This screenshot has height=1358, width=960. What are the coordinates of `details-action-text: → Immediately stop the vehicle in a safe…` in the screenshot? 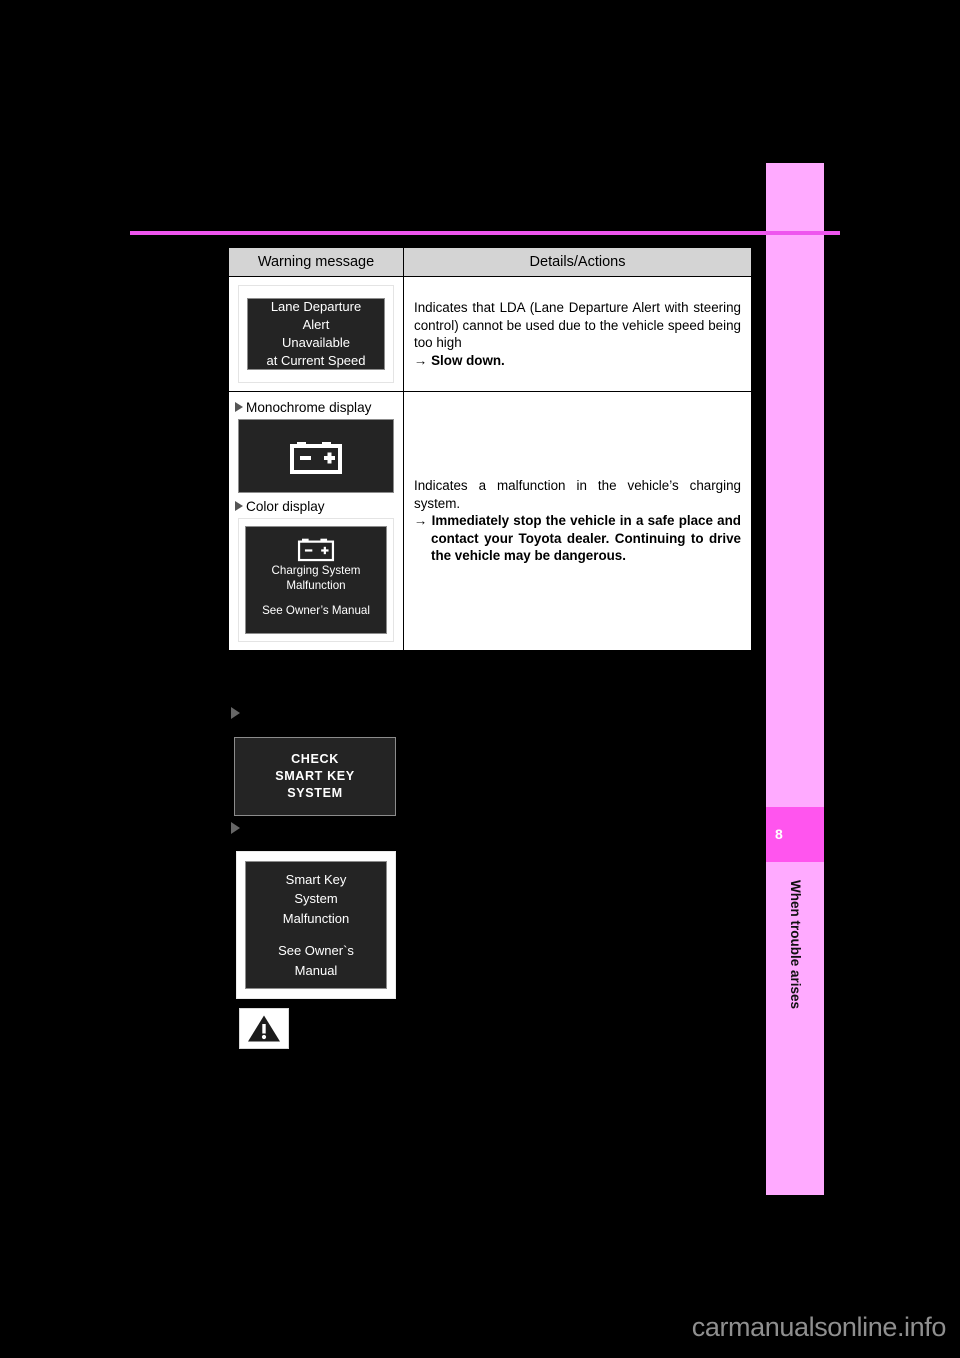 It's located at (577, 538).